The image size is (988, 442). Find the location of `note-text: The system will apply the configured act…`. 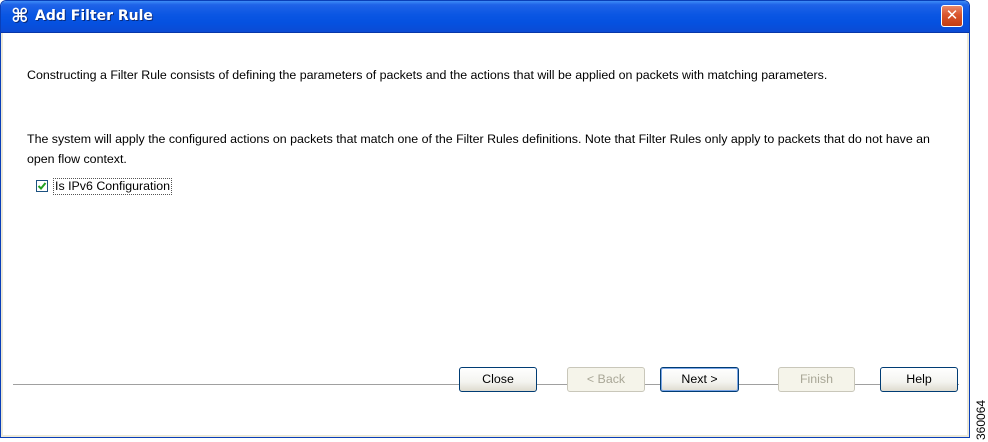

note-text: The system will apply the configured act… is located at coordinates (478, 149).